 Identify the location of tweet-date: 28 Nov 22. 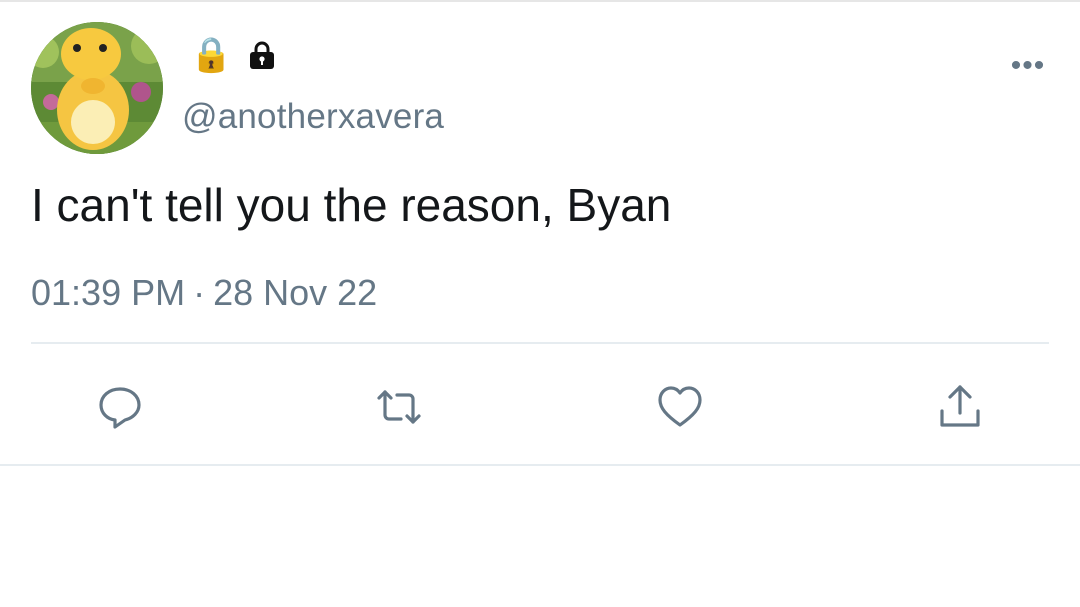
(295, 292).